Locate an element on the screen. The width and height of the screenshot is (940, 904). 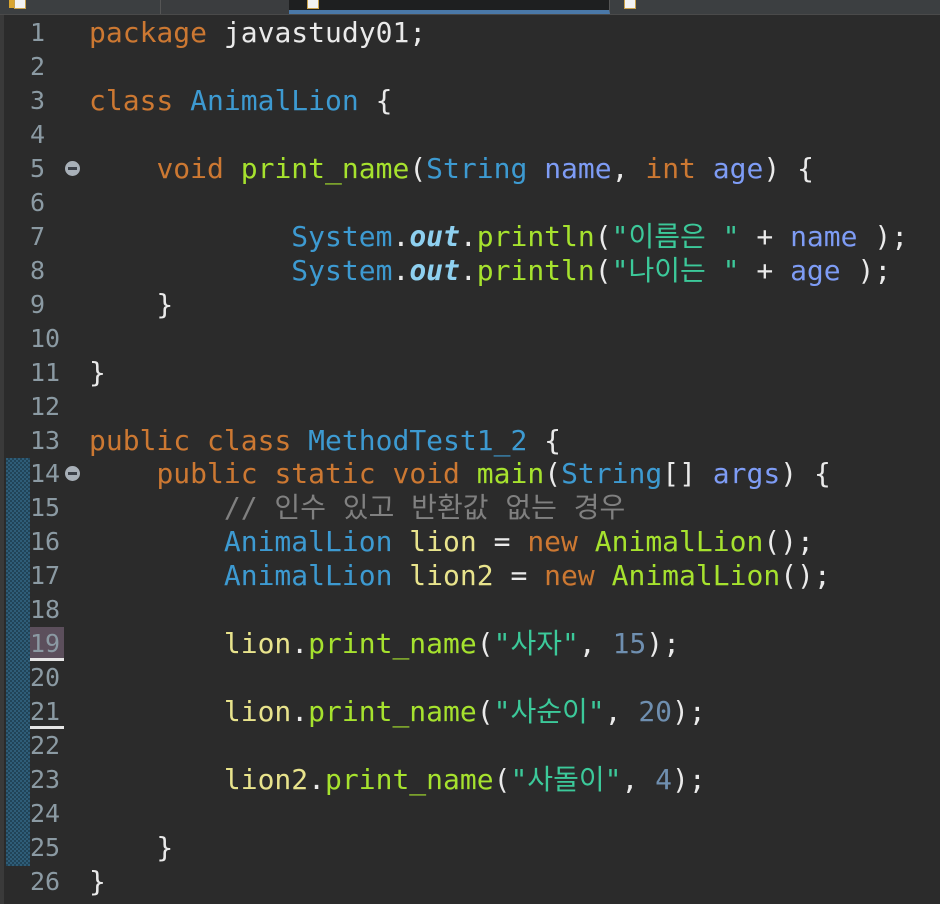
code-token: main is located at coordinates (510, 474).